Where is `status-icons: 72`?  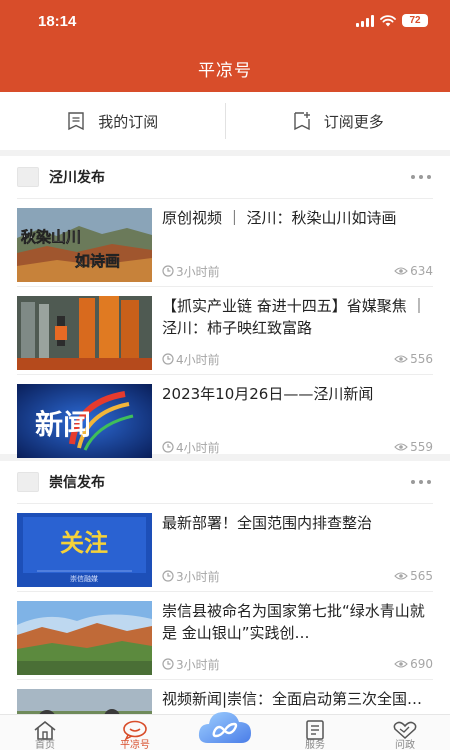 status-icons: 72 is located at coordinates (392, 20).